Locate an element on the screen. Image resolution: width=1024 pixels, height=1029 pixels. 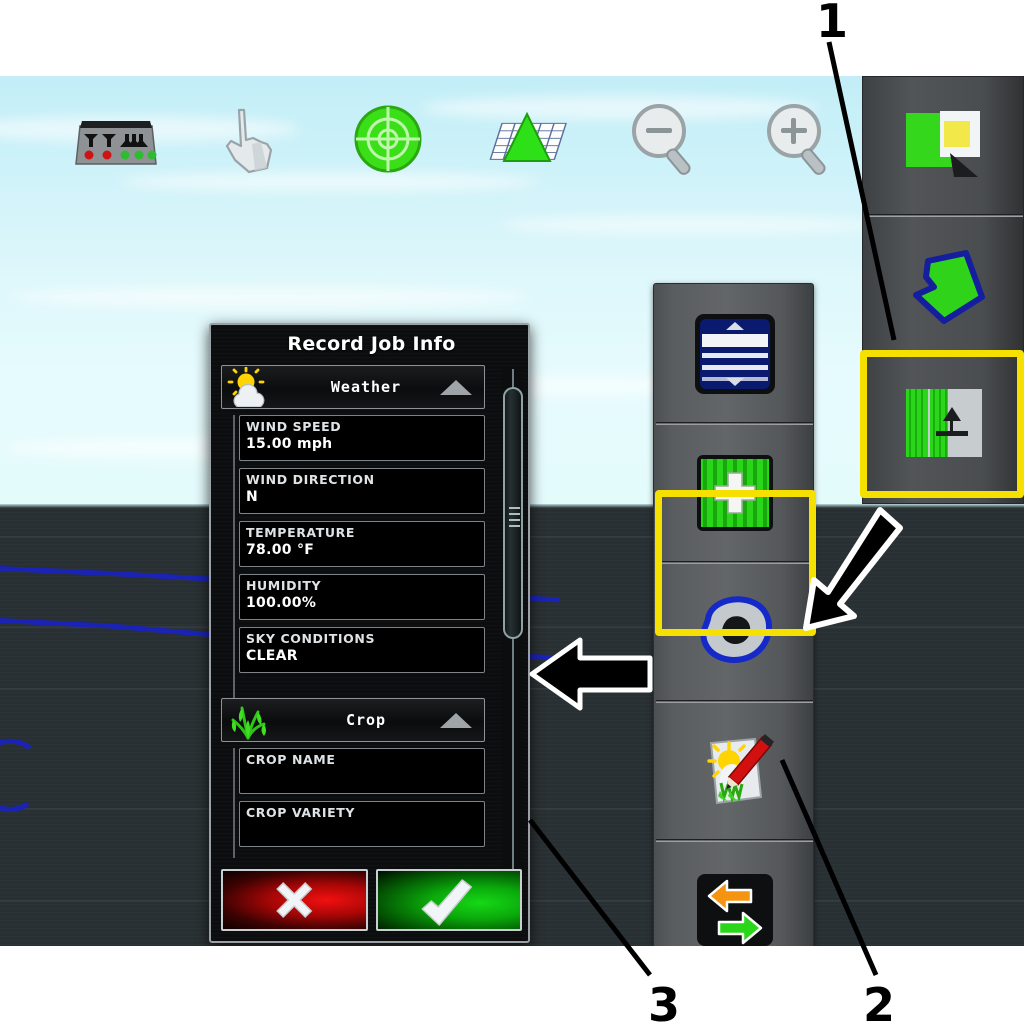
toolbar-item-pointer is located at coordinates (253, 139).